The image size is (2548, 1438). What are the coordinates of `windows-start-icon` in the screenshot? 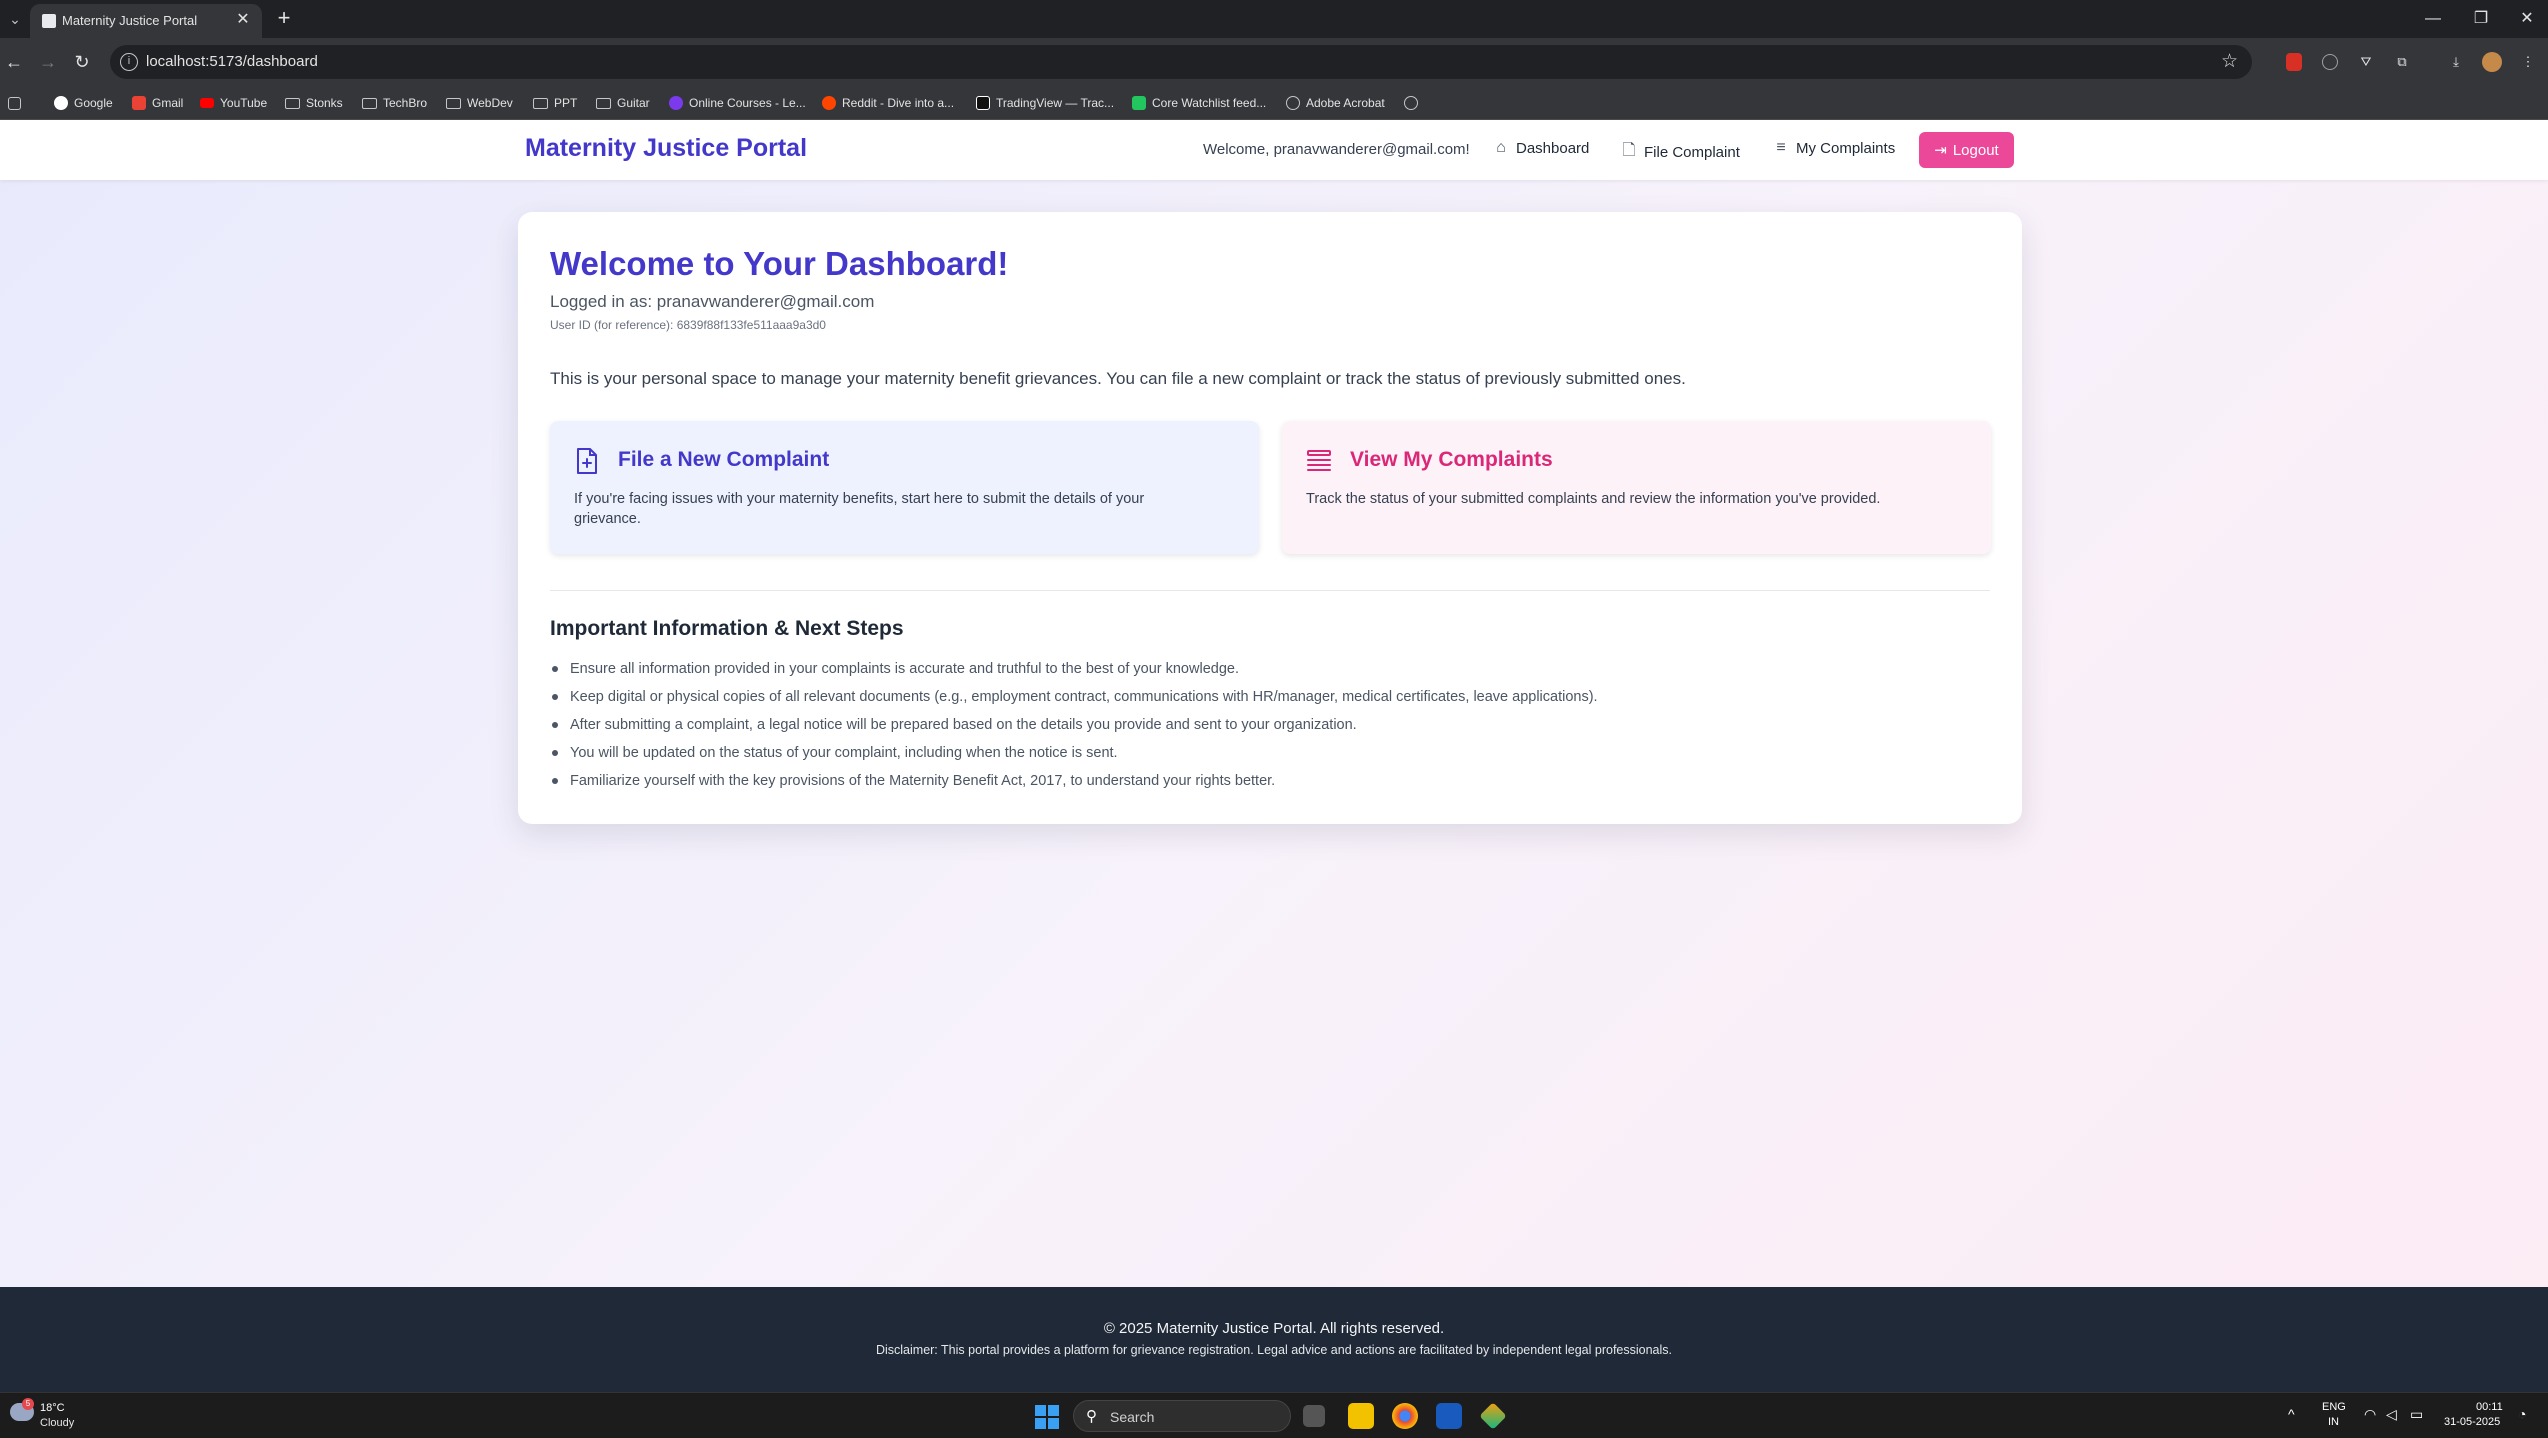 It's located at (1047, 1417).